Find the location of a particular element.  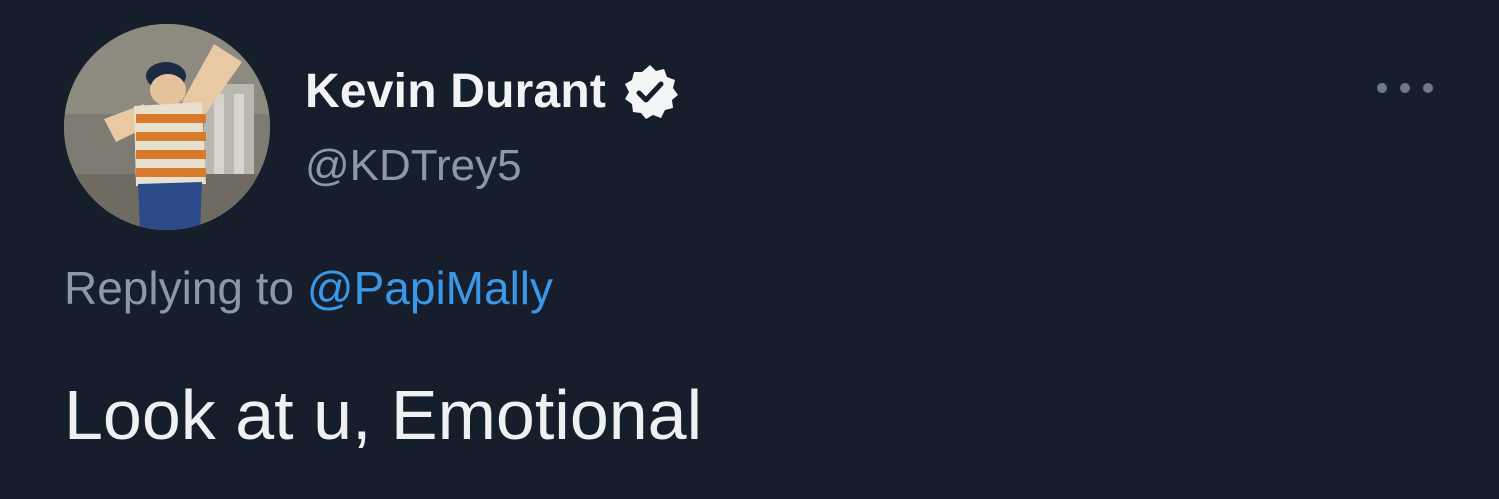

reply-mention-link: @PapiMally is located at coordinates (430, 288).